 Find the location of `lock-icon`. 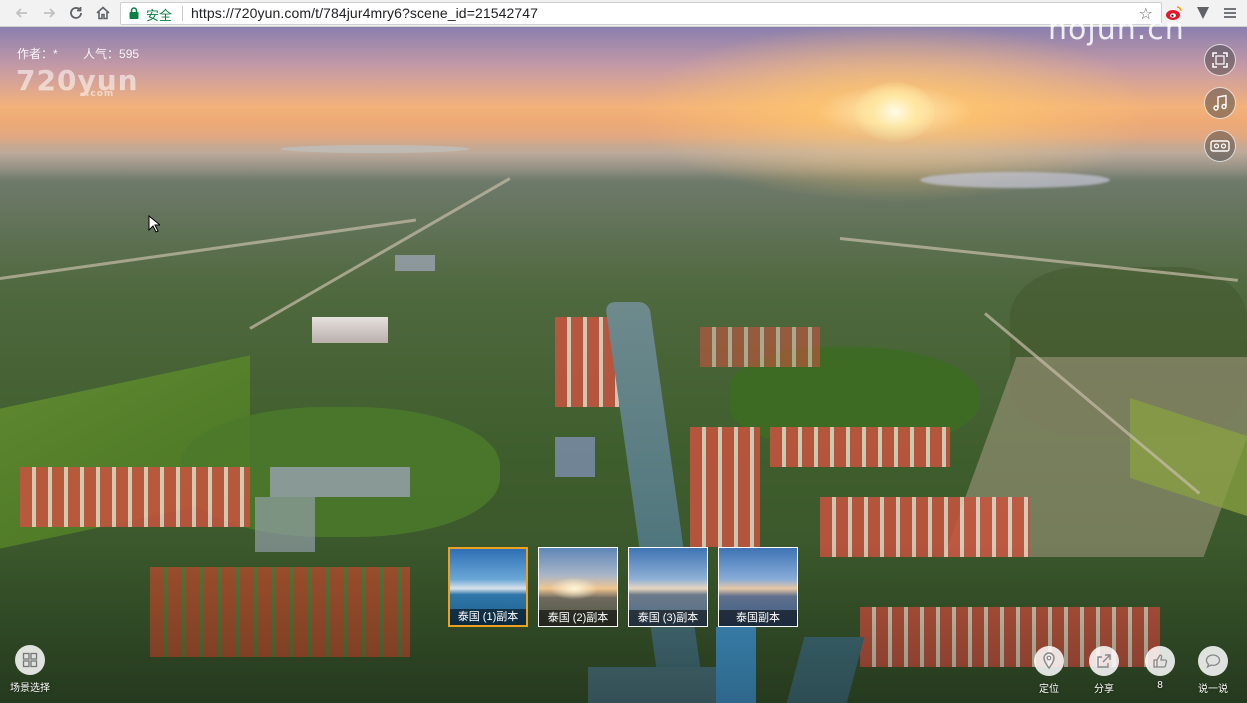

lock-icon is located at coordinates (134, 13).